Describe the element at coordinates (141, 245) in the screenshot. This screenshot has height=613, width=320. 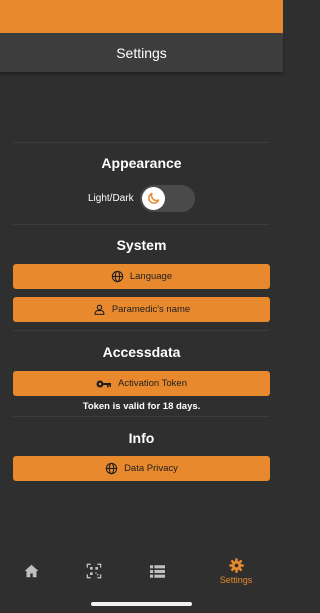
I see `section-title-system: System` at that location.